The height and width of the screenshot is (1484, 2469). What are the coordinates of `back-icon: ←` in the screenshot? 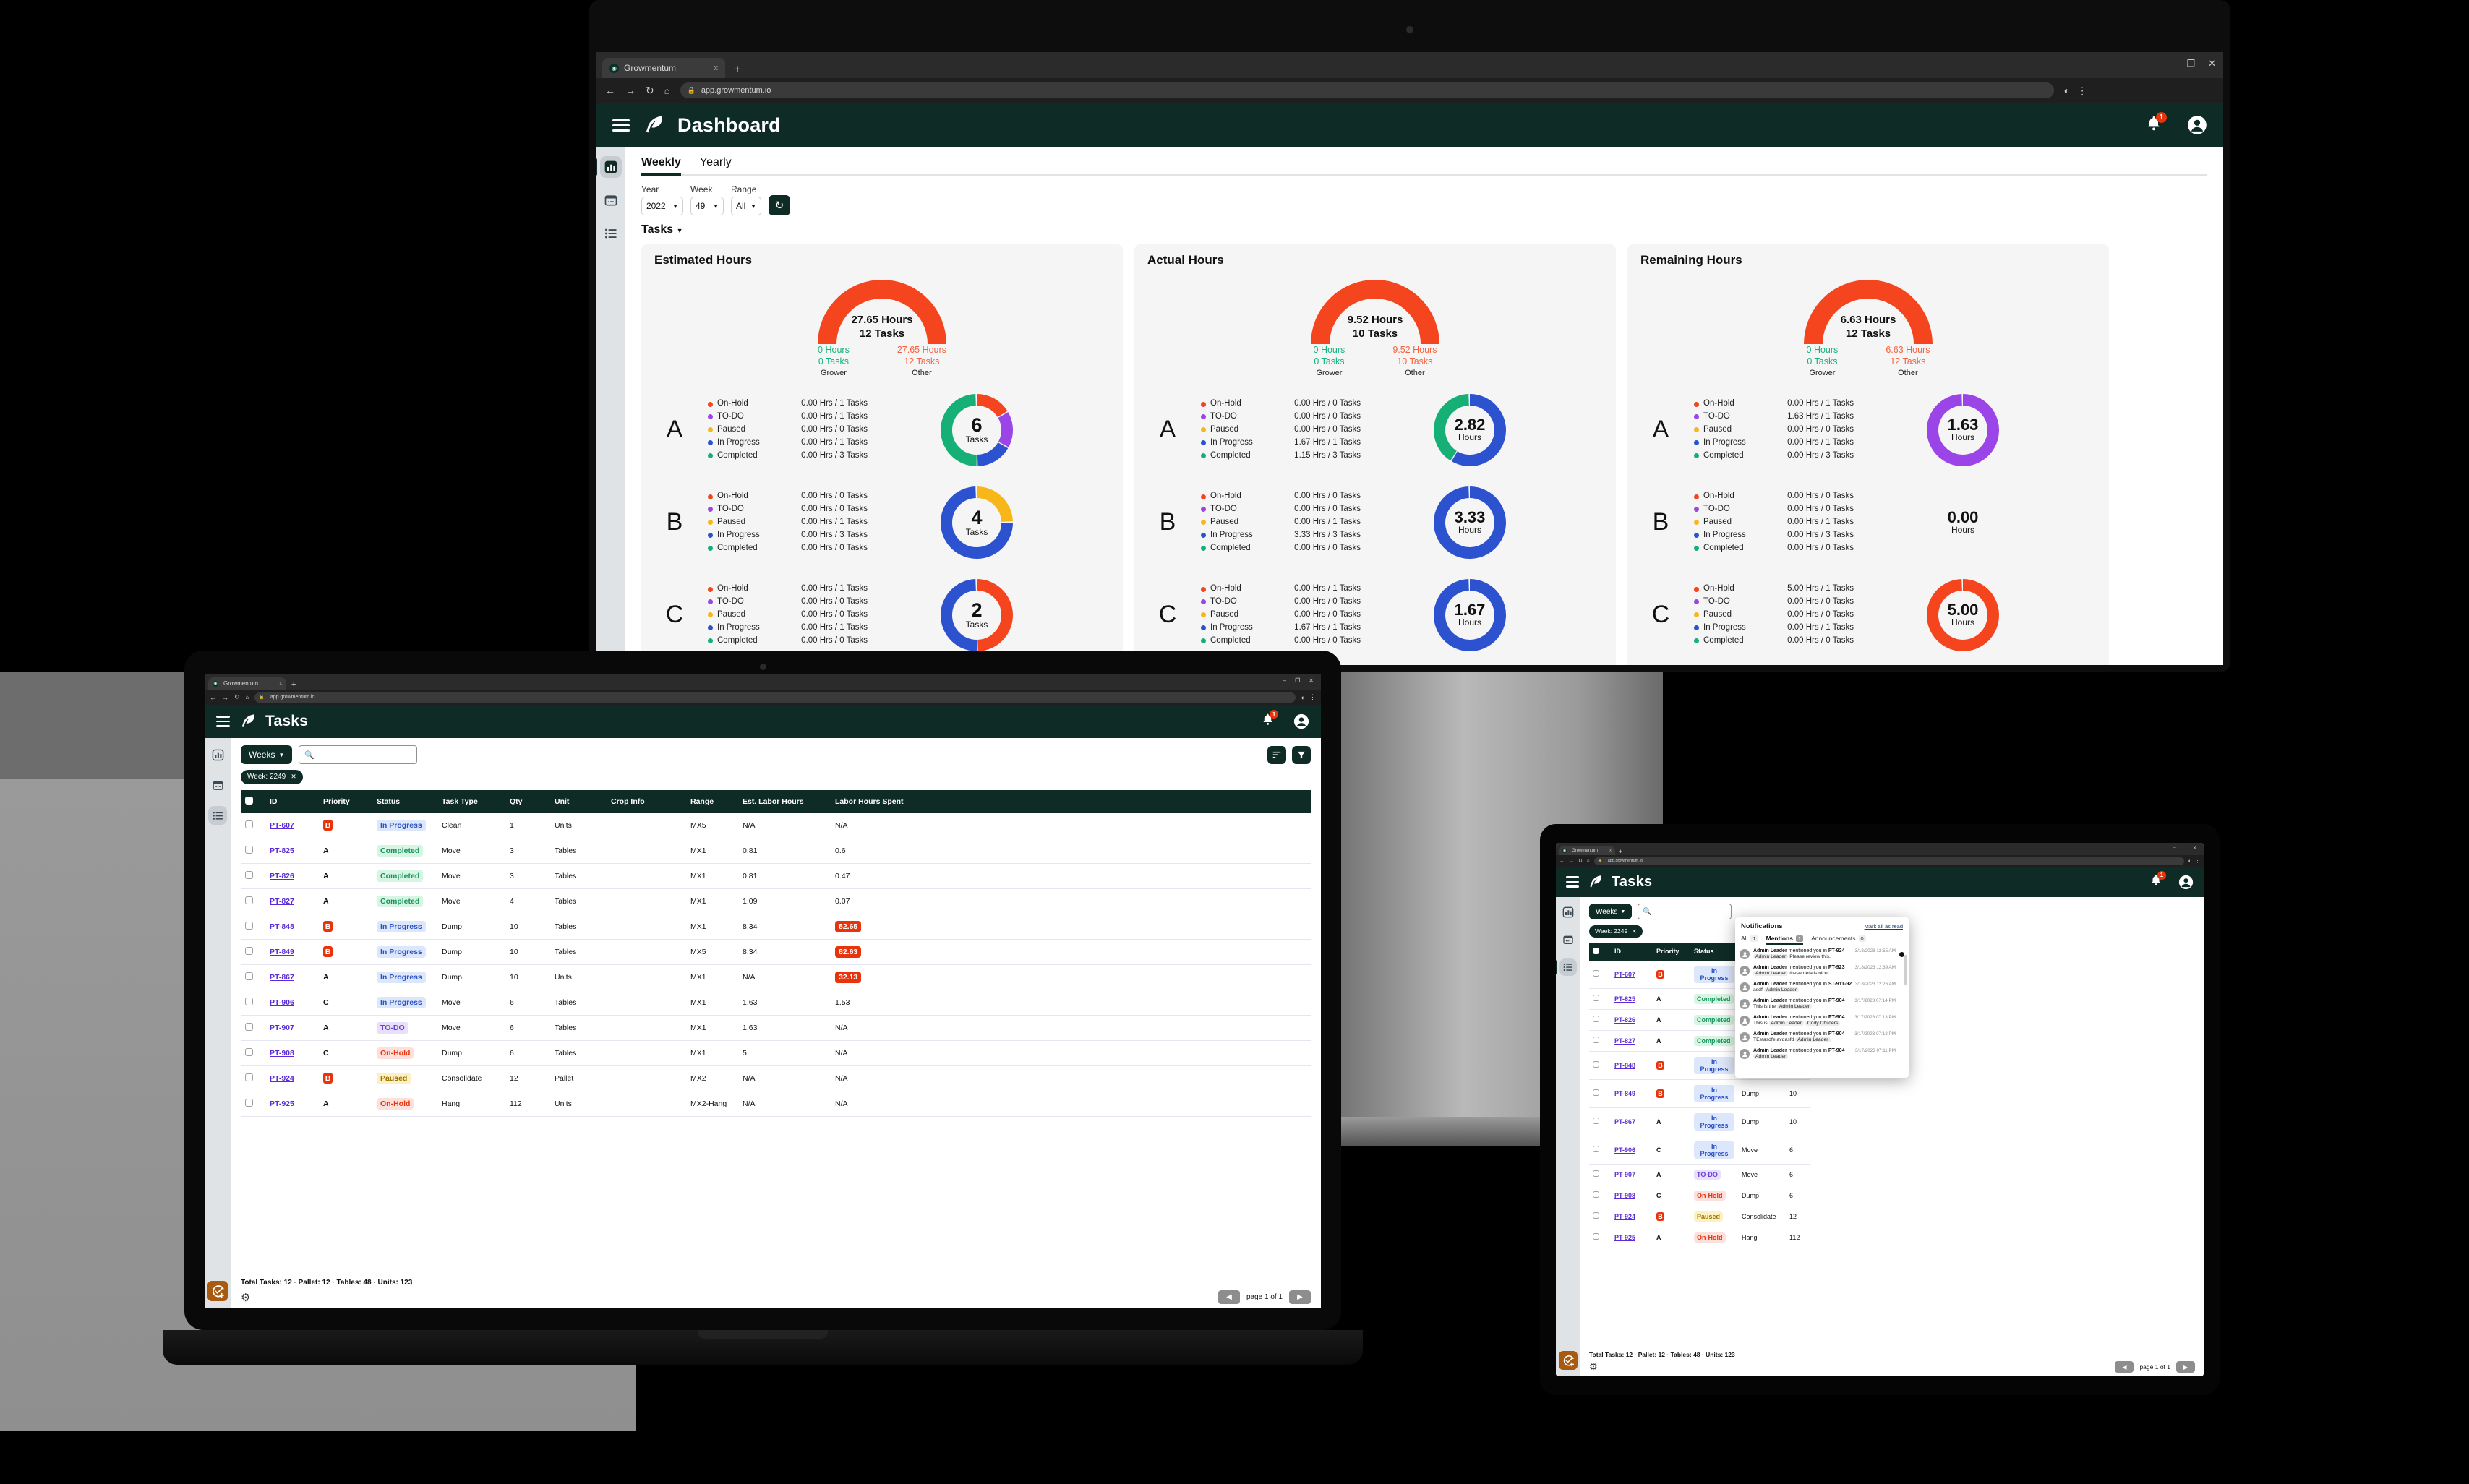 It's located at (1562, 861).